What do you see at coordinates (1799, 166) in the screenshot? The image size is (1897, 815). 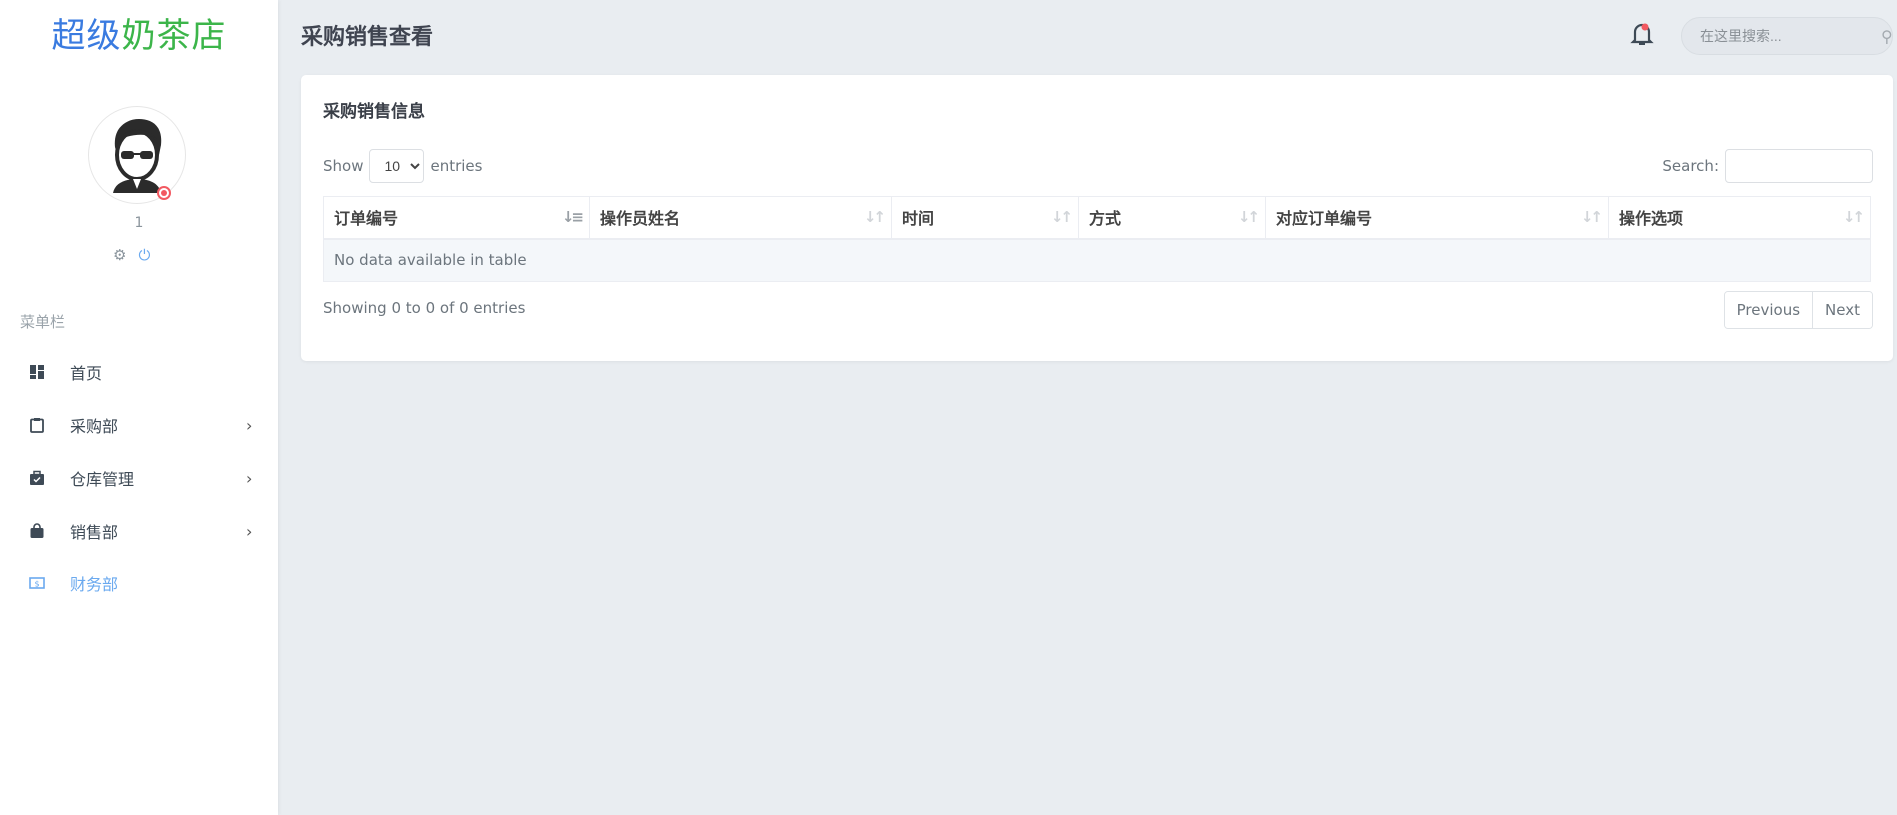 I see `table-search-input` at bounding box center [1799, 166].